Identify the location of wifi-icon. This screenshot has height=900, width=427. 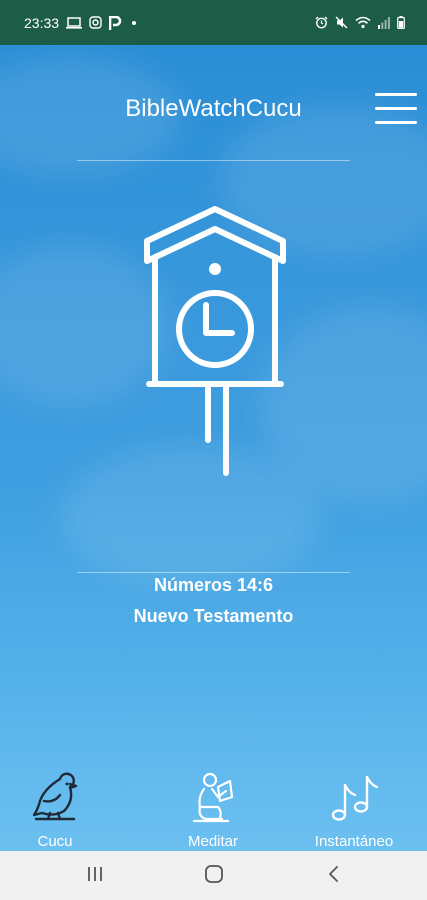
(363, 22).